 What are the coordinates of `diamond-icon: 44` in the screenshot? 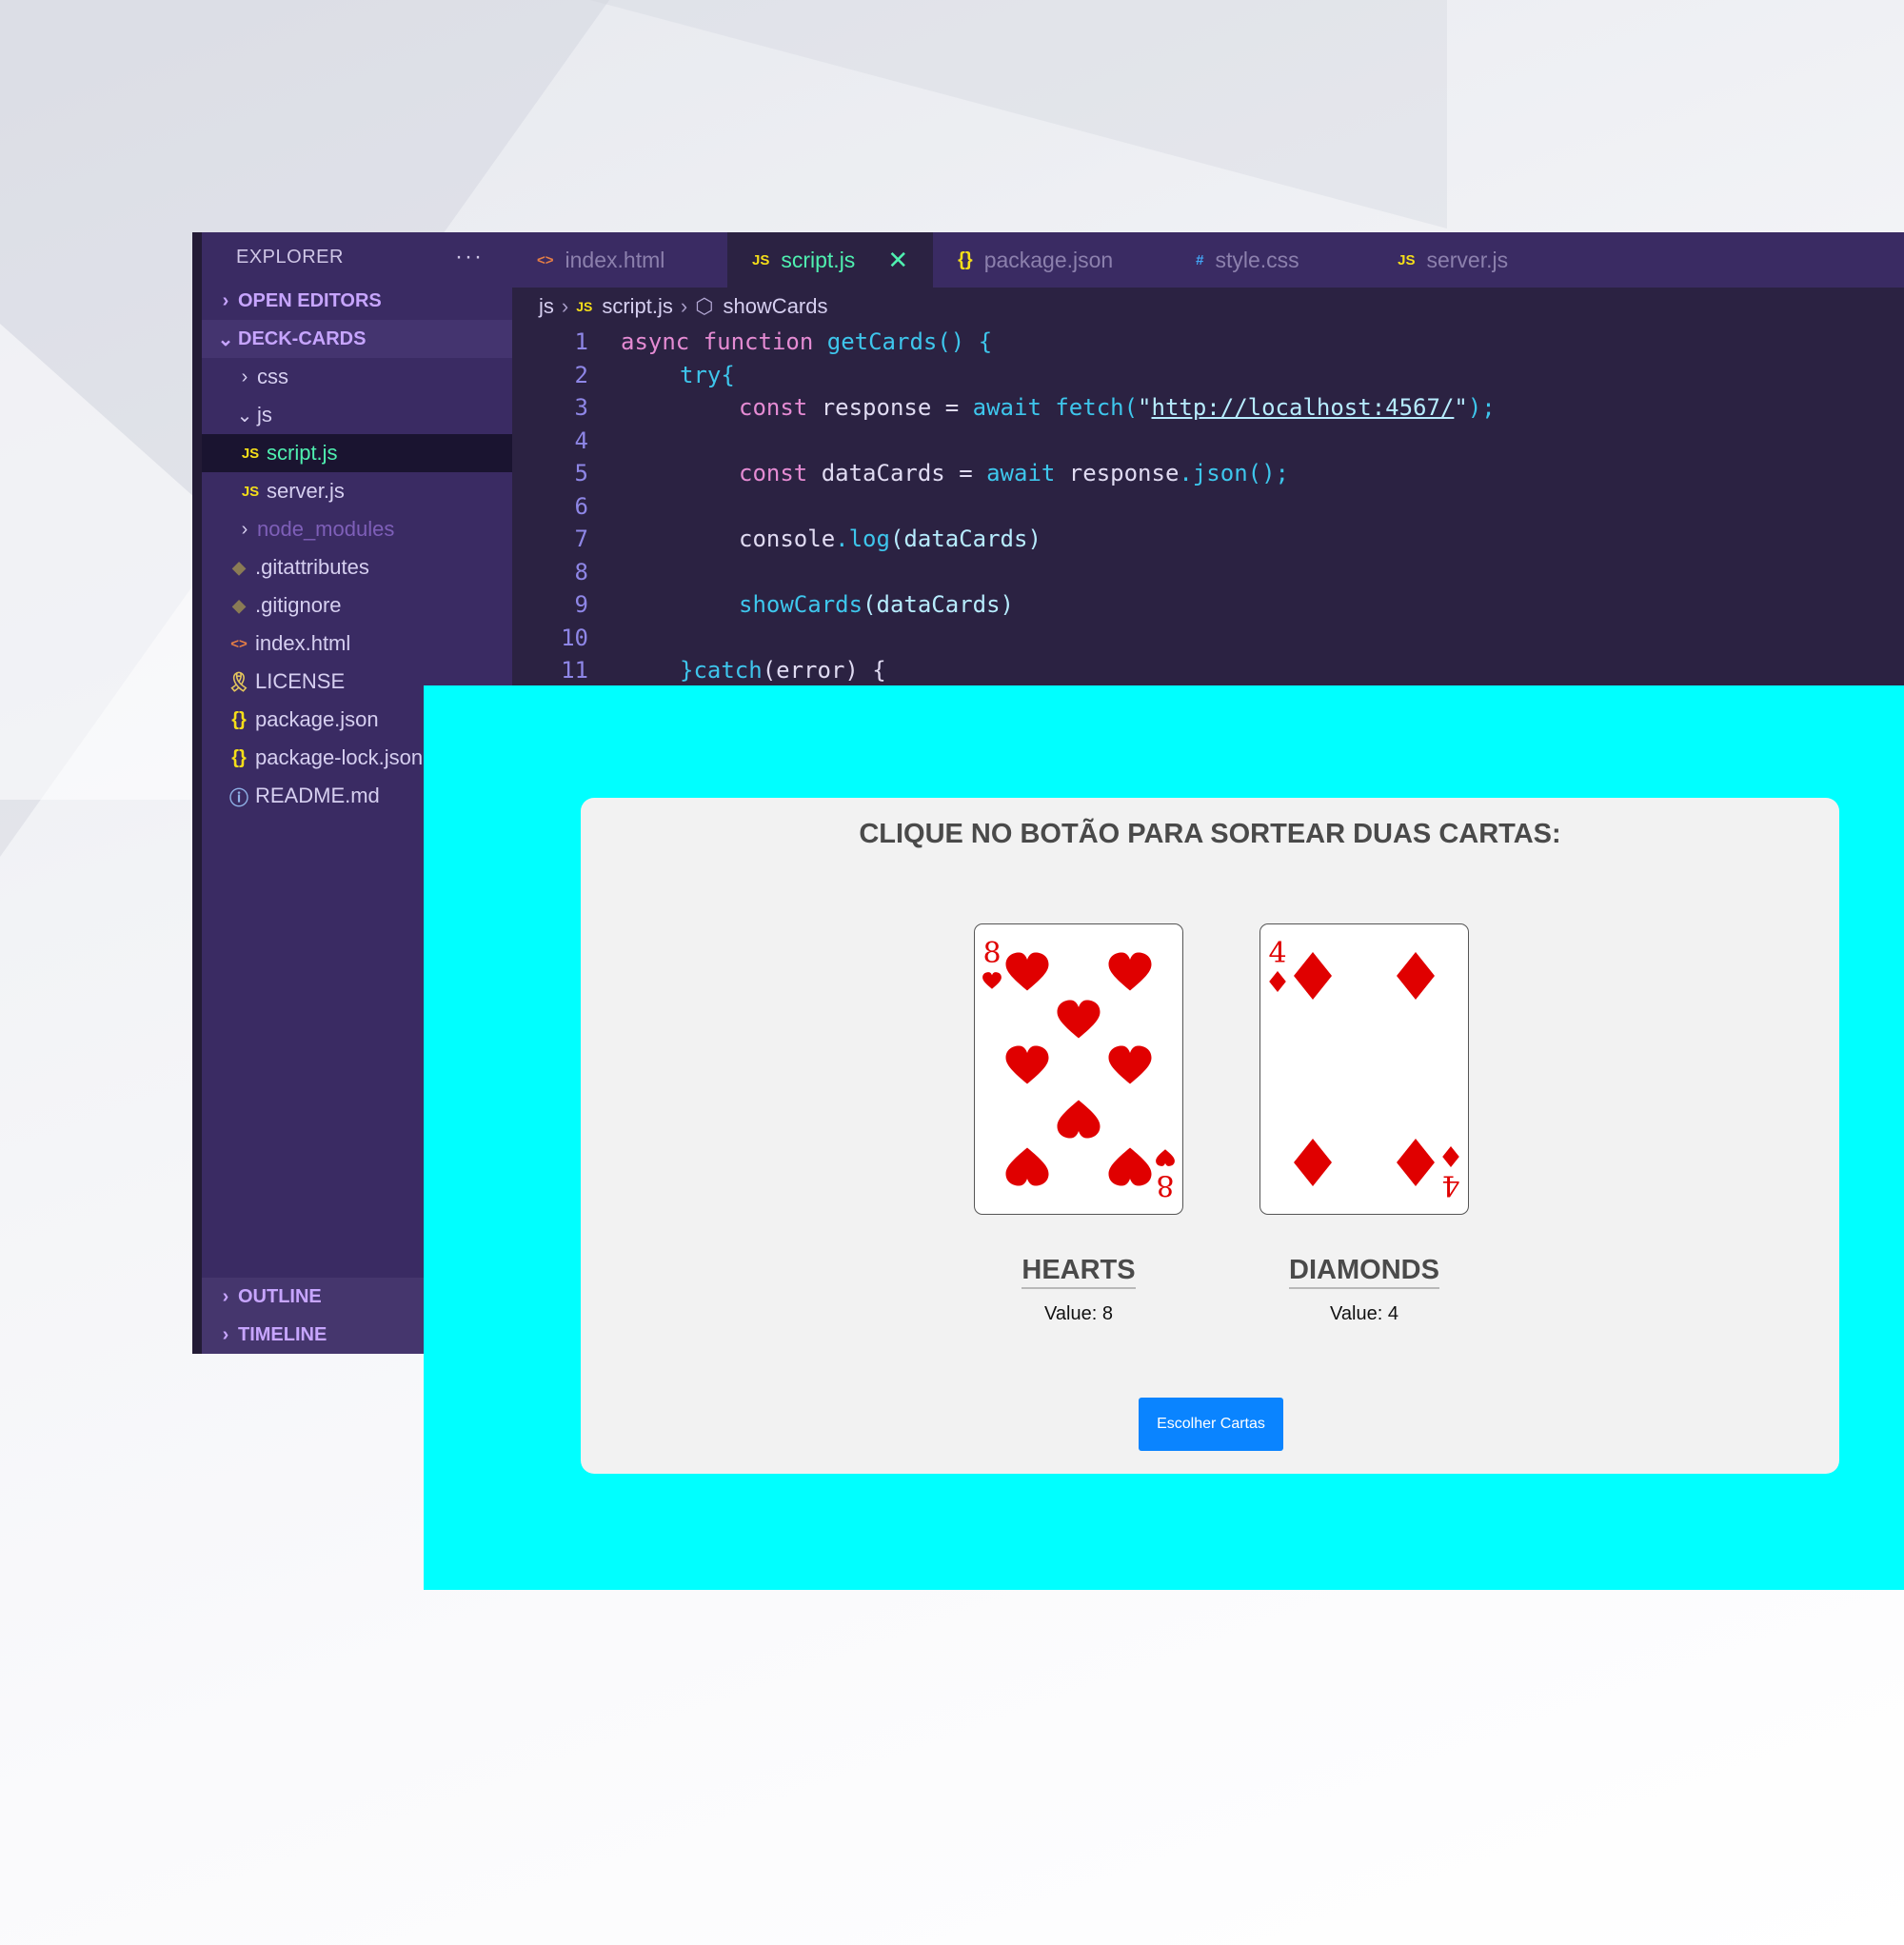 It's located at (1363, 1069).